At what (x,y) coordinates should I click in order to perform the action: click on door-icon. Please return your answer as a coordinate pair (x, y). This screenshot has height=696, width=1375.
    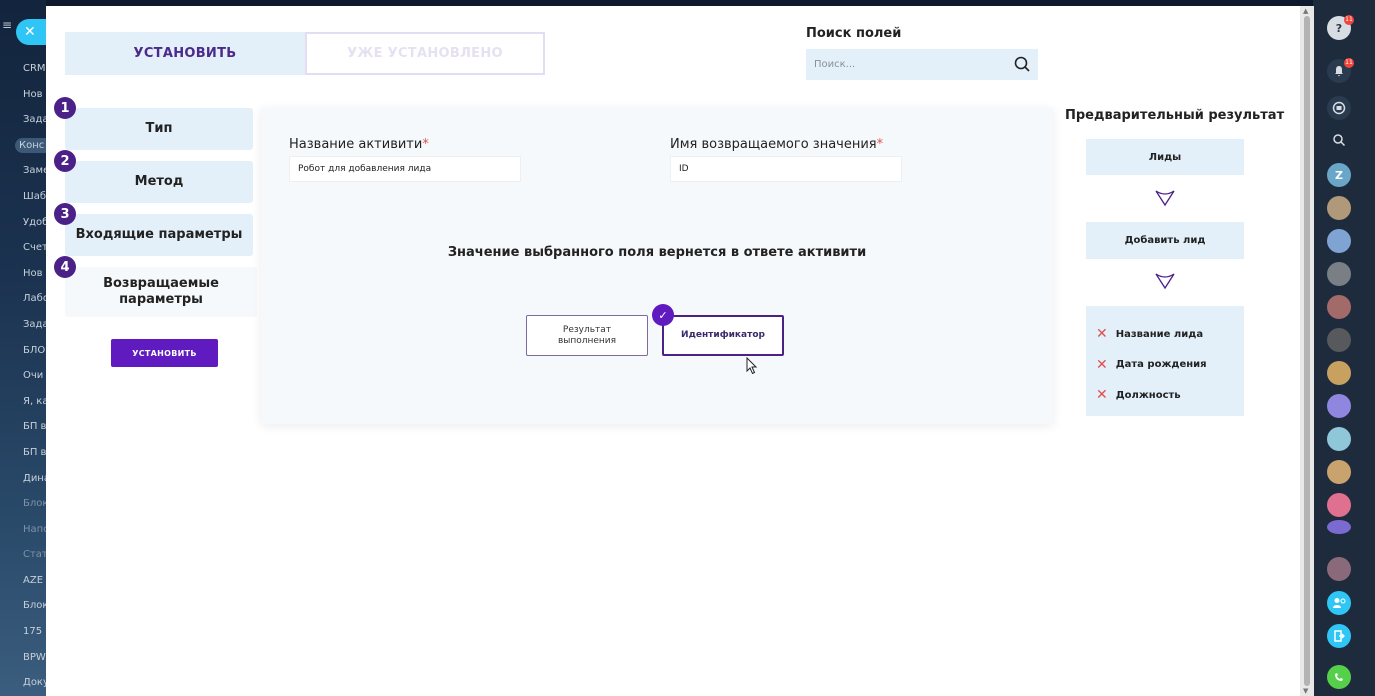
    Looking at the image, I should click on (1339, 636).